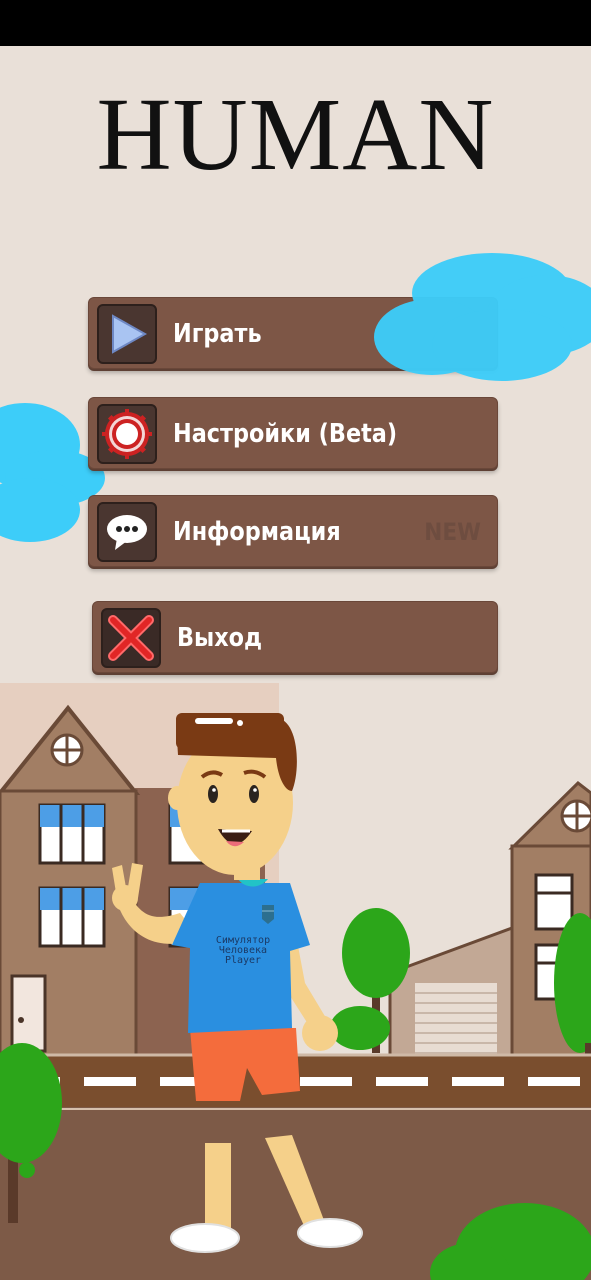 The width and height of the screenshot is (591, 1280). I want to click on info-button: Информация NEW, so click(293, 531).